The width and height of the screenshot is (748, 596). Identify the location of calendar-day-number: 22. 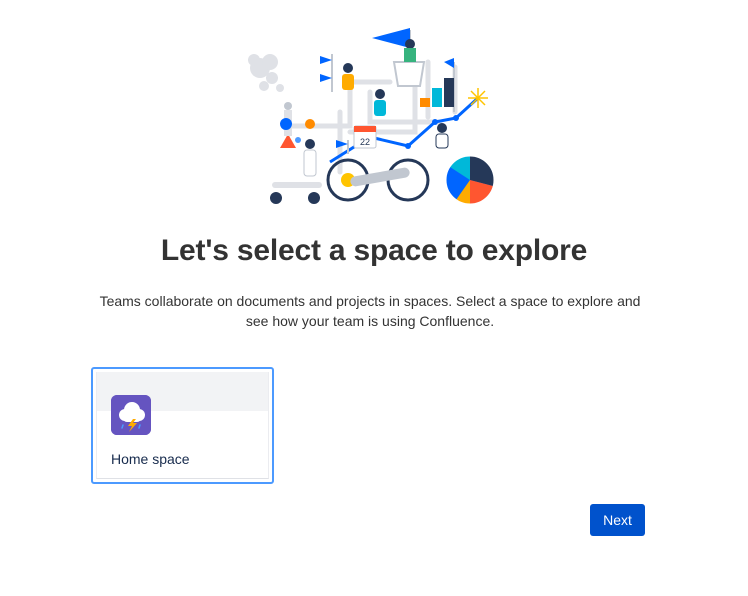
(365, 142).